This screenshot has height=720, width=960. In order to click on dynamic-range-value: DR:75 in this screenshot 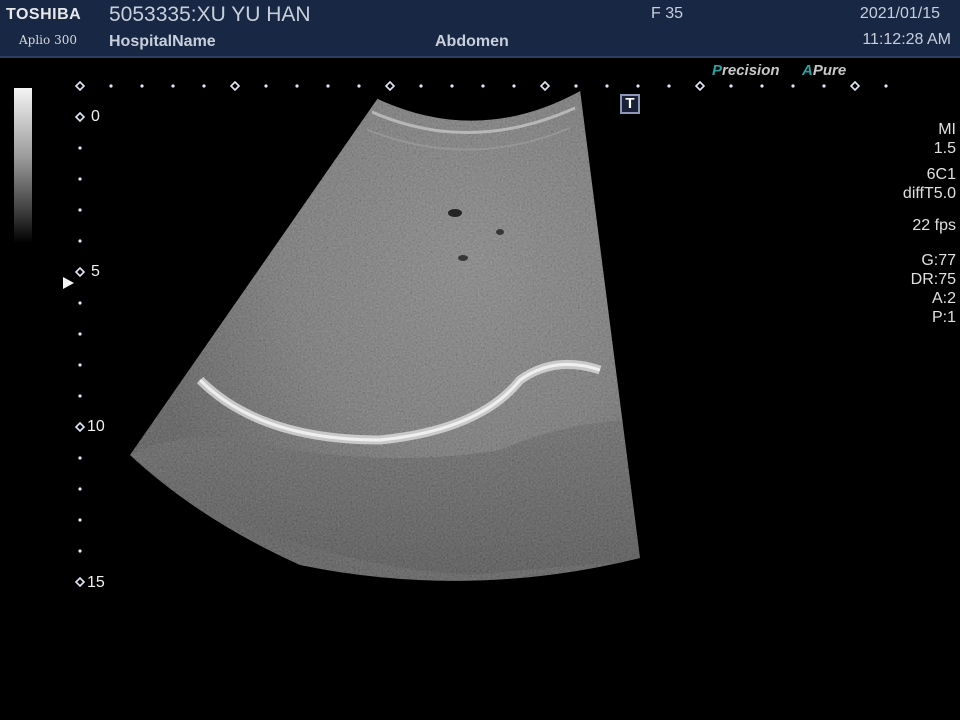, I will do `click(933, 279)`.